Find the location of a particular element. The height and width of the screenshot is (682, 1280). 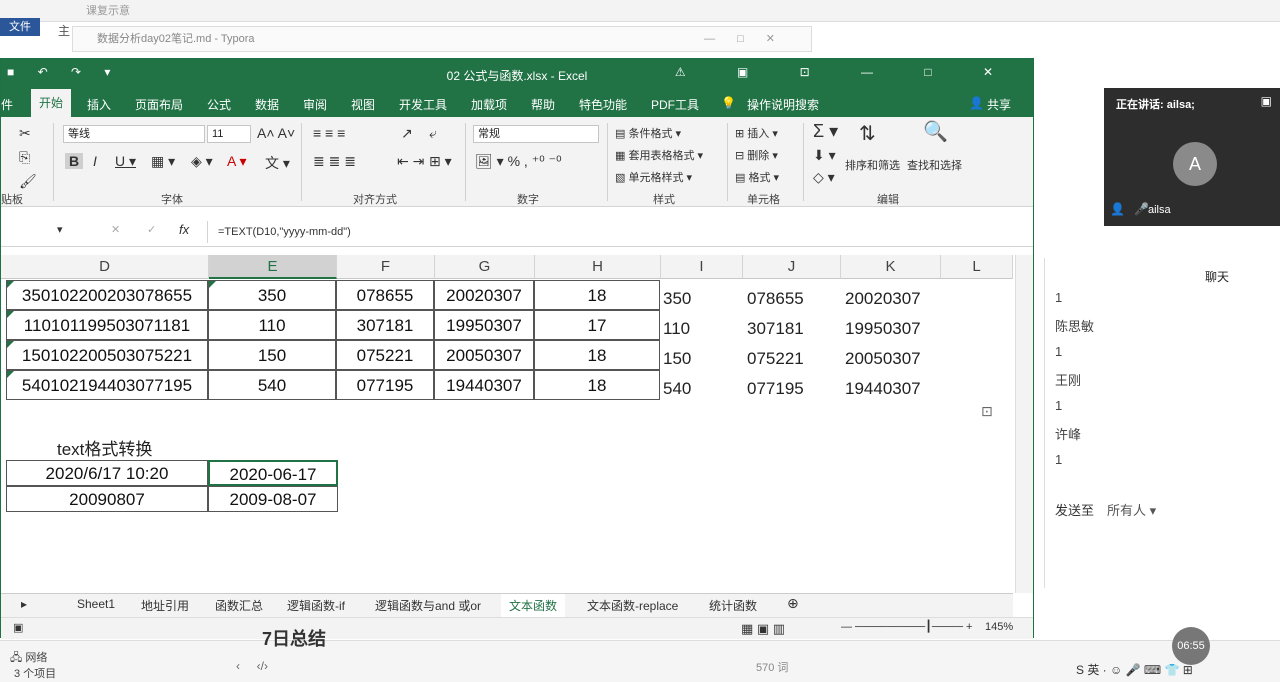

cell-f: 078655 is located at coordinates (385, 295).